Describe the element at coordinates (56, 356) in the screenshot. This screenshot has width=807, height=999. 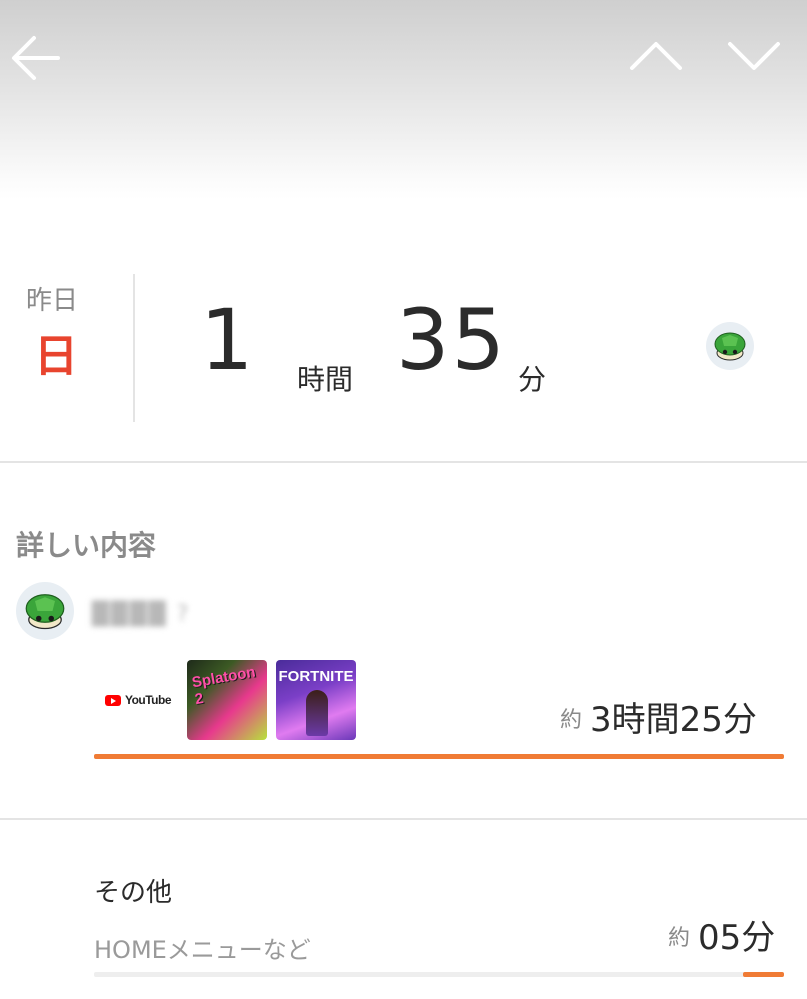
I see `day-of-week: 日` at that location.